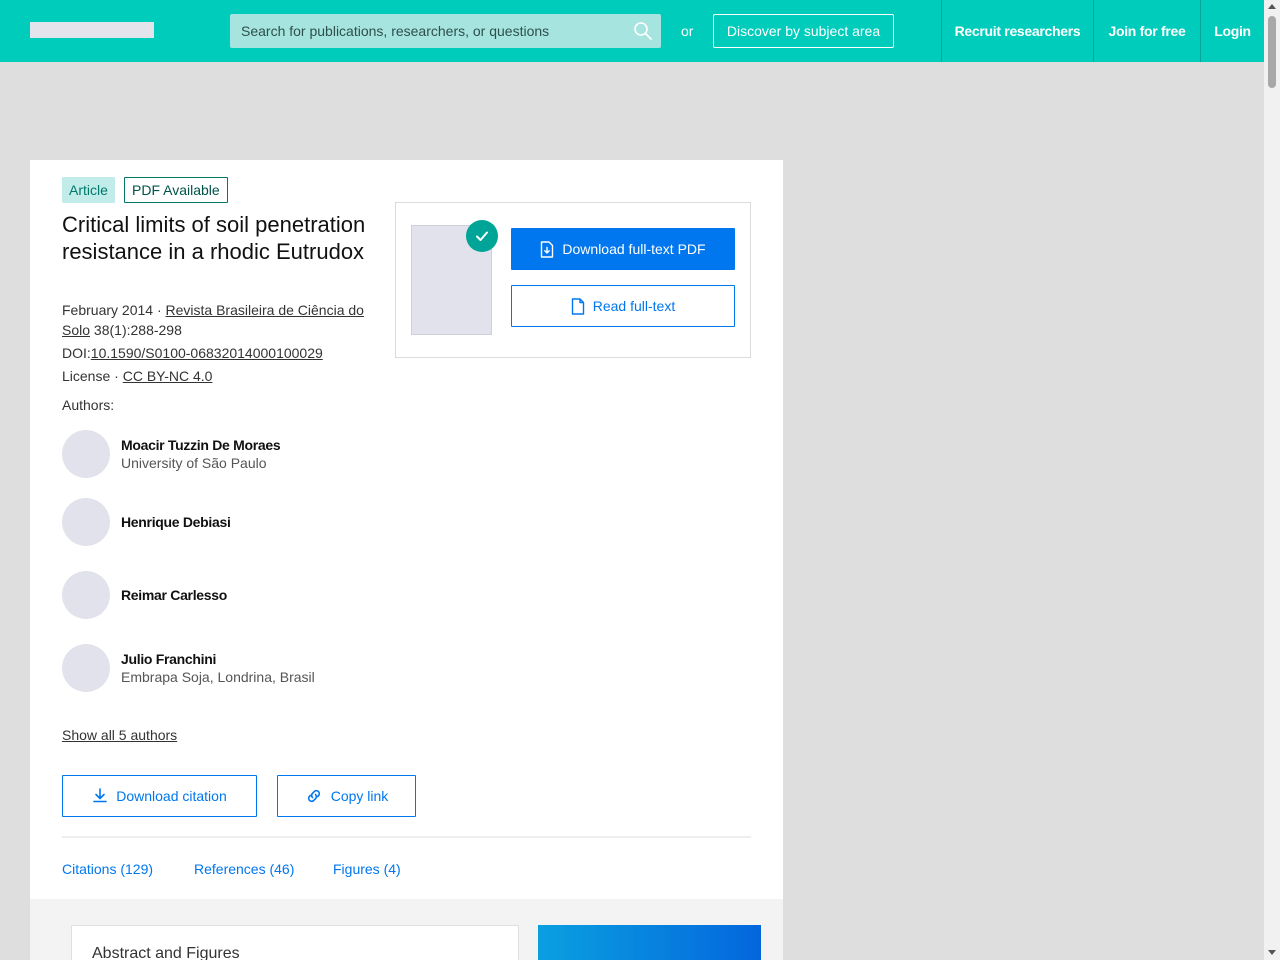 The image size is (1280, 960). I want to click on read-fulltext-button: Read full-text, so click(623, 306).